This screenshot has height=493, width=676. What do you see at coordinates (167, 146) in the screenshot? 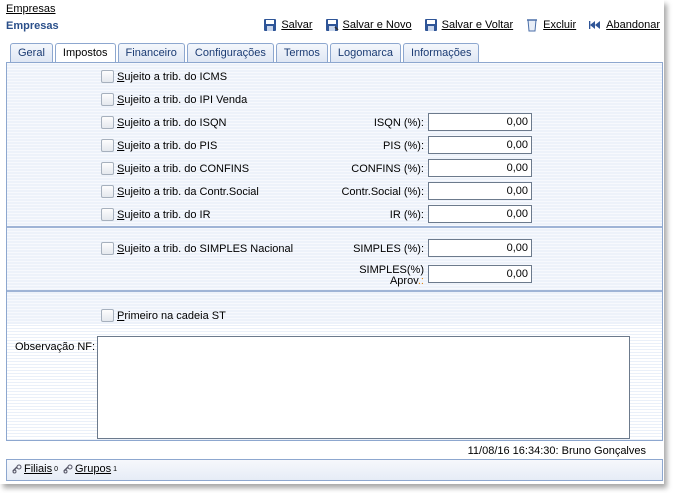
I see `pis-label: Sujeito a trib. do PIS` at bounding box center [167, 146].